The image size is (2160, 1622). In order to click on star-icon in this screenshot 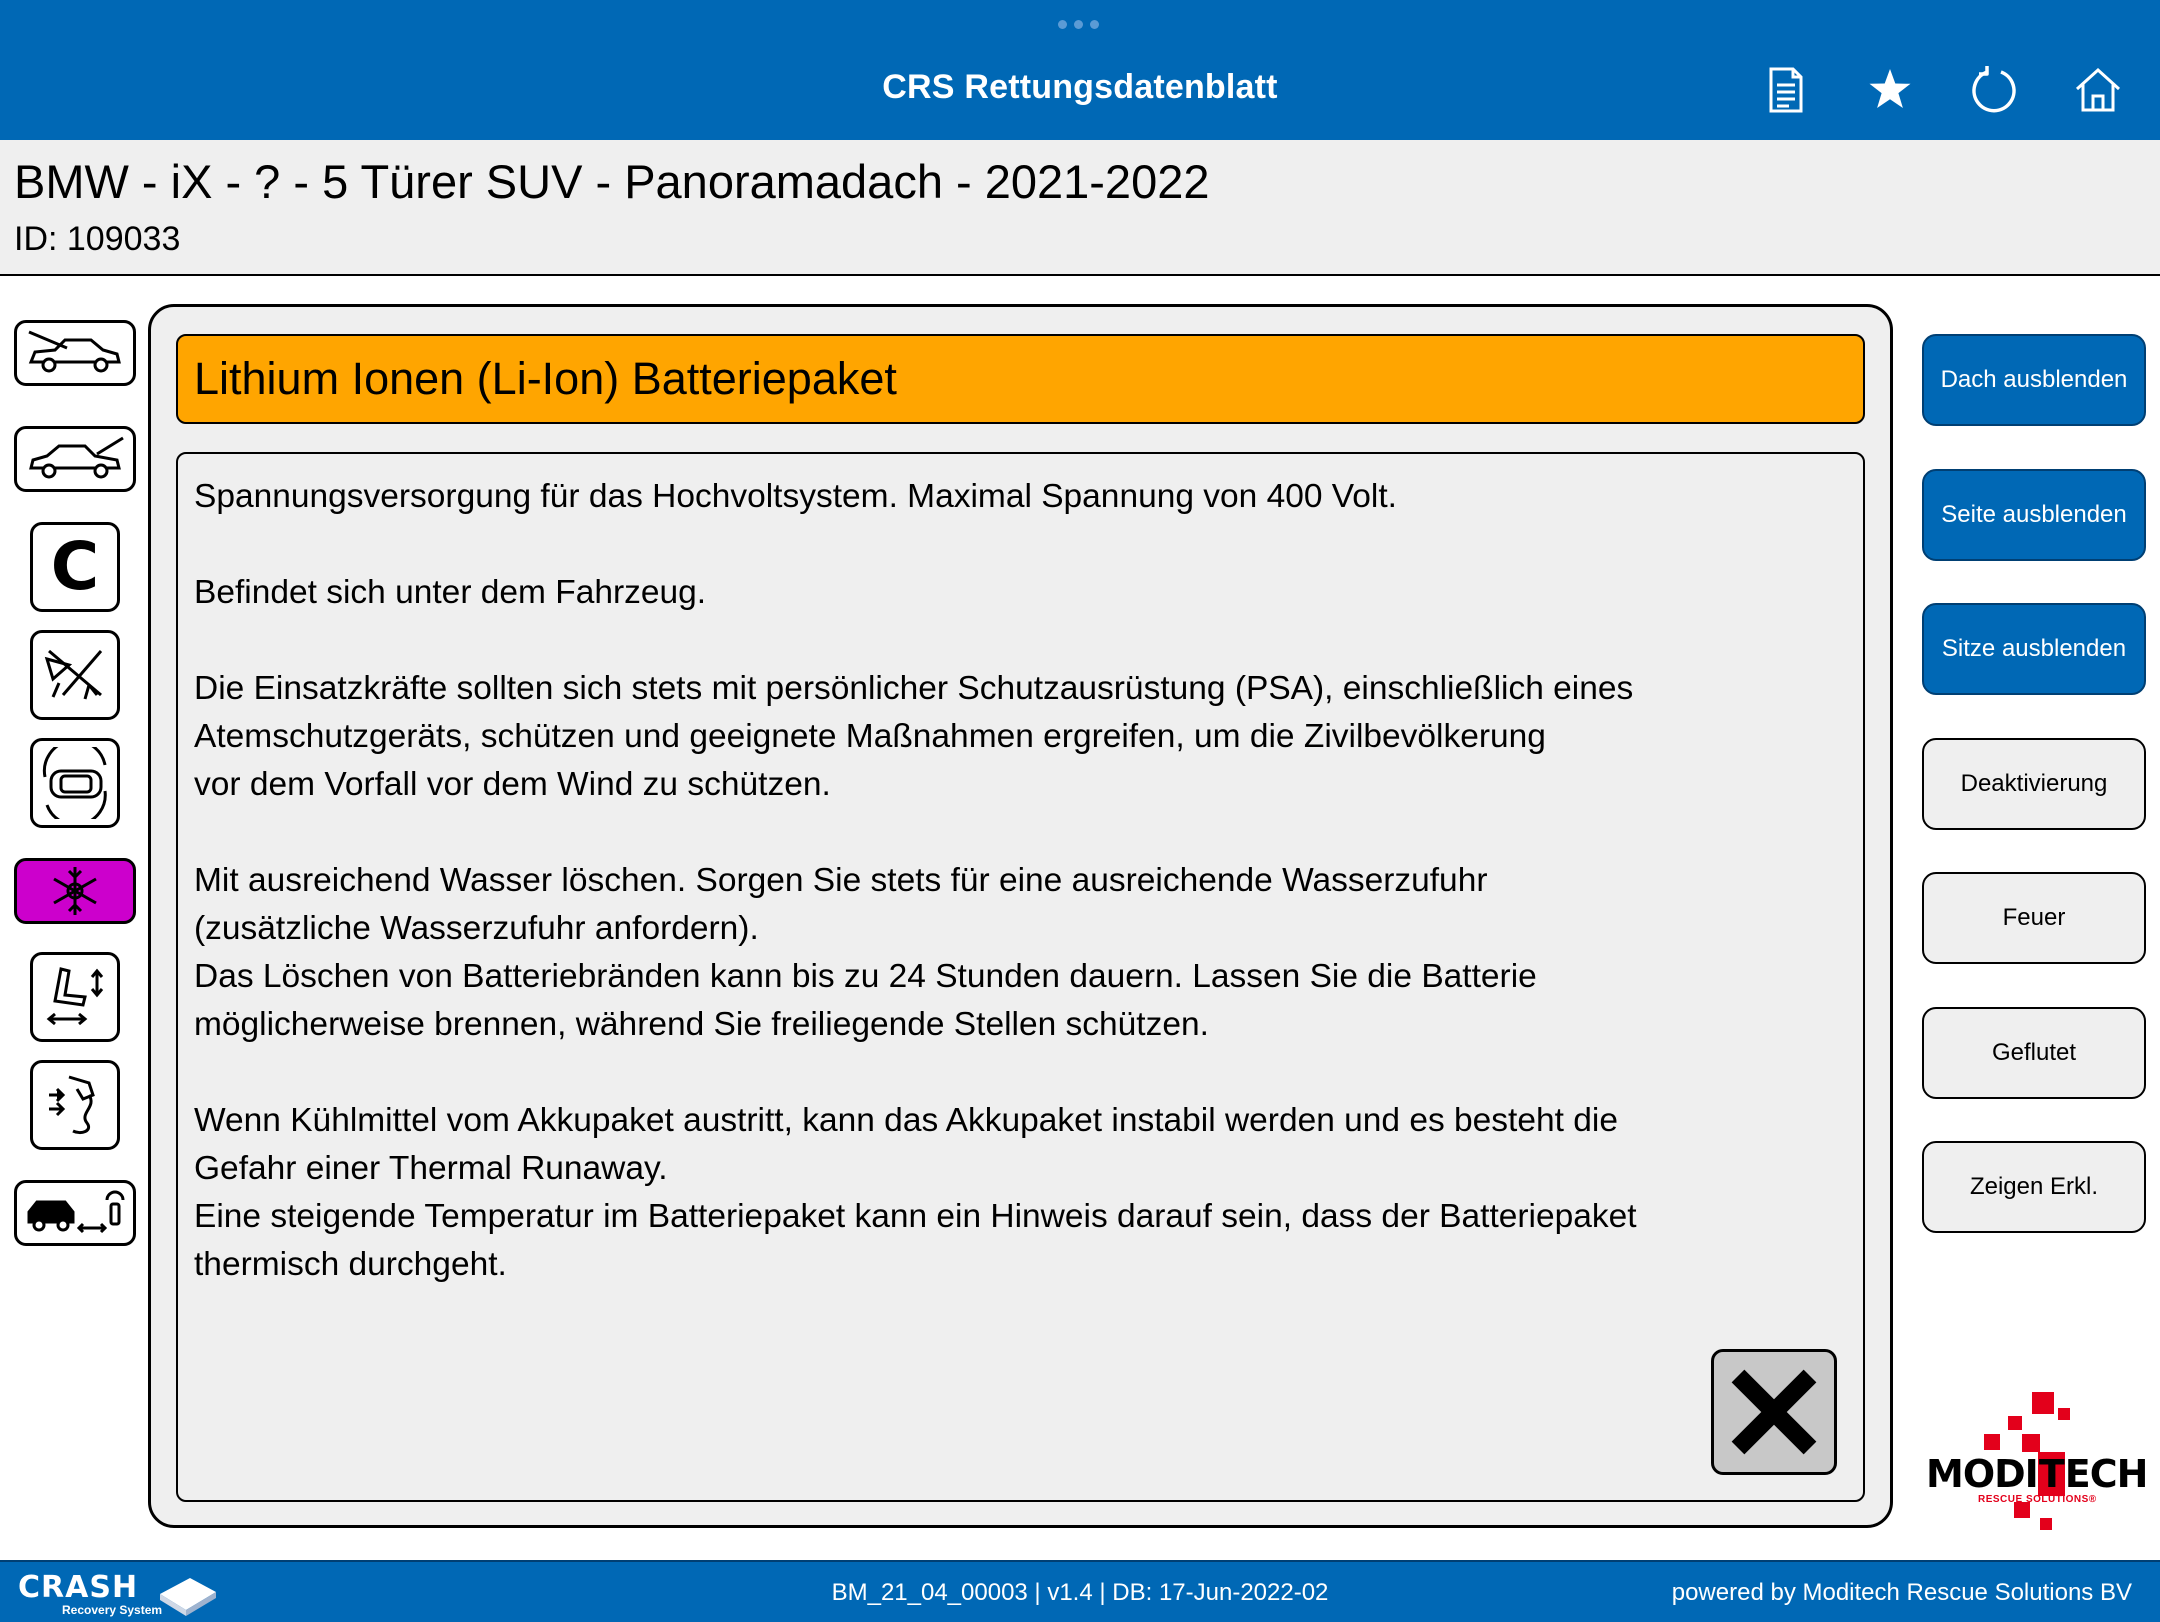, I will do `click(1890, 90)`.